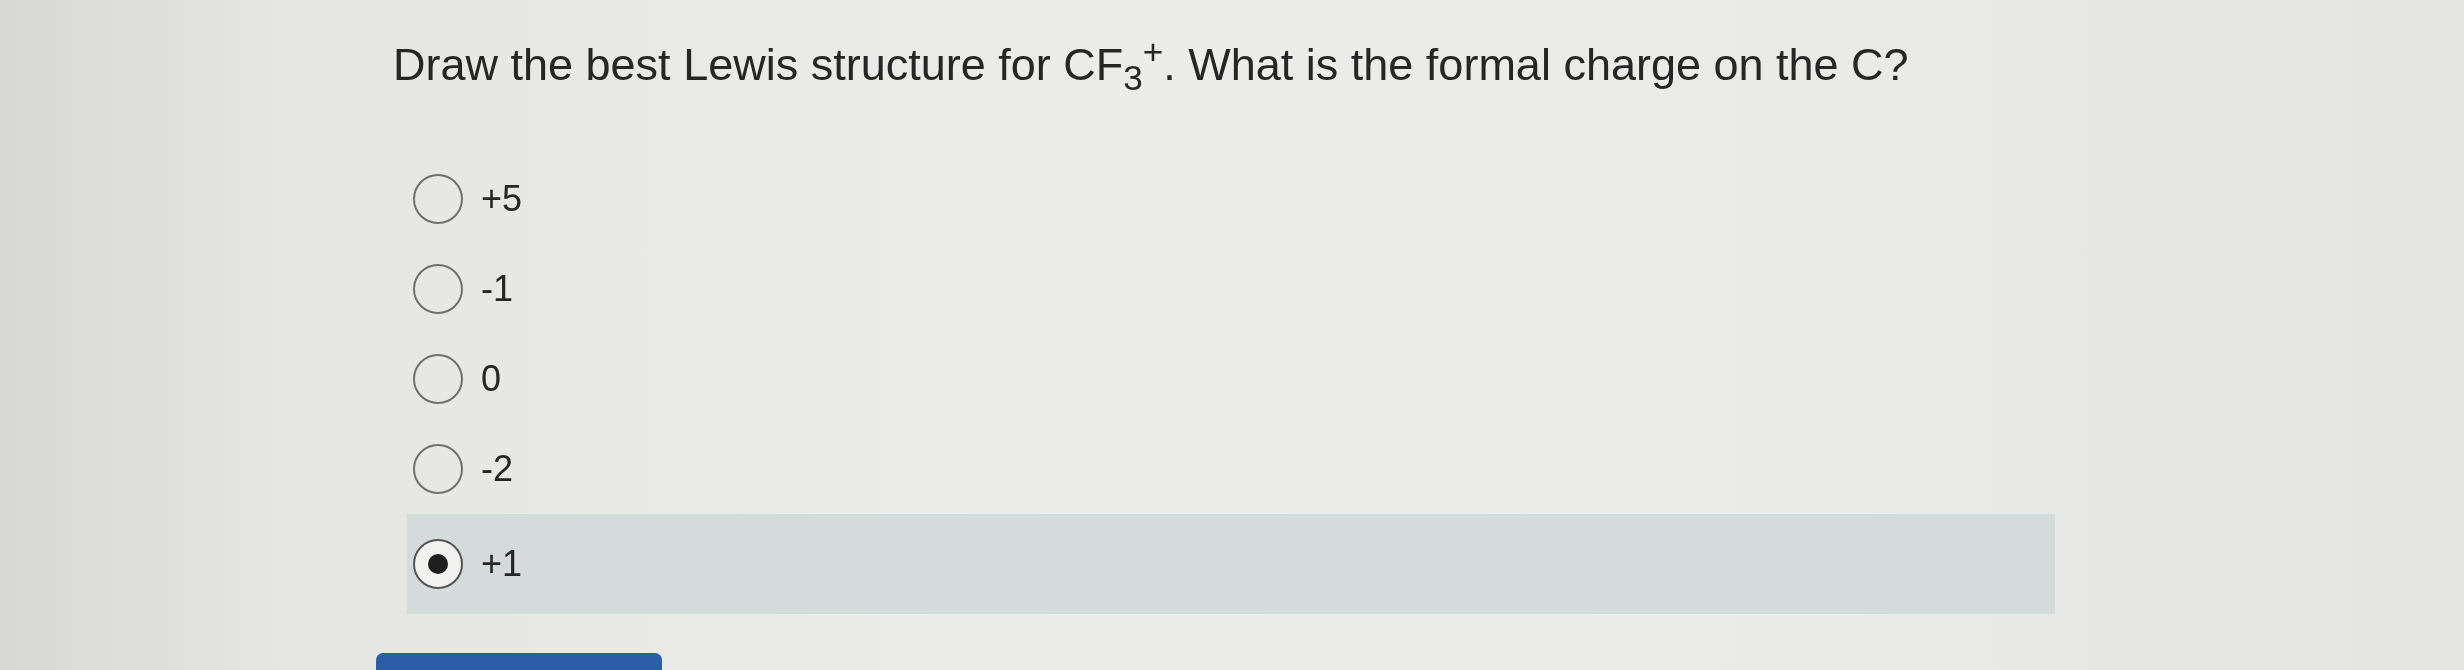 The width and height of the screenshot is (2464, 670). Describe the element at coordinates (491, 379) in the screenshot. I see `option-label: 0` at that location.